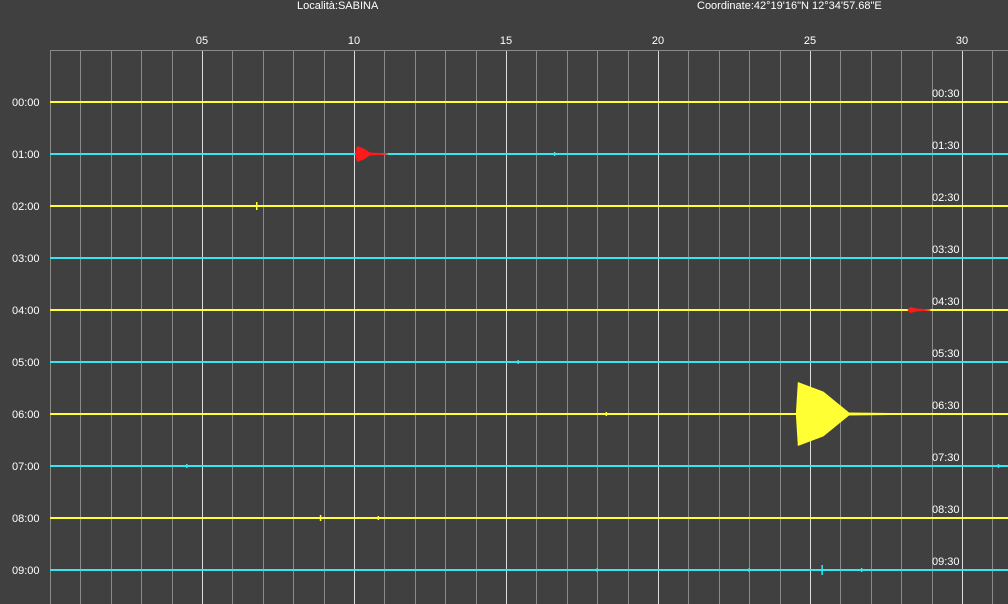 This screenshot has width=1008, height=604. What do you see at coordinates (946, 146) in the screenshot?
I see `trace-end-label: 01:30` at bounding box center [946, 146].